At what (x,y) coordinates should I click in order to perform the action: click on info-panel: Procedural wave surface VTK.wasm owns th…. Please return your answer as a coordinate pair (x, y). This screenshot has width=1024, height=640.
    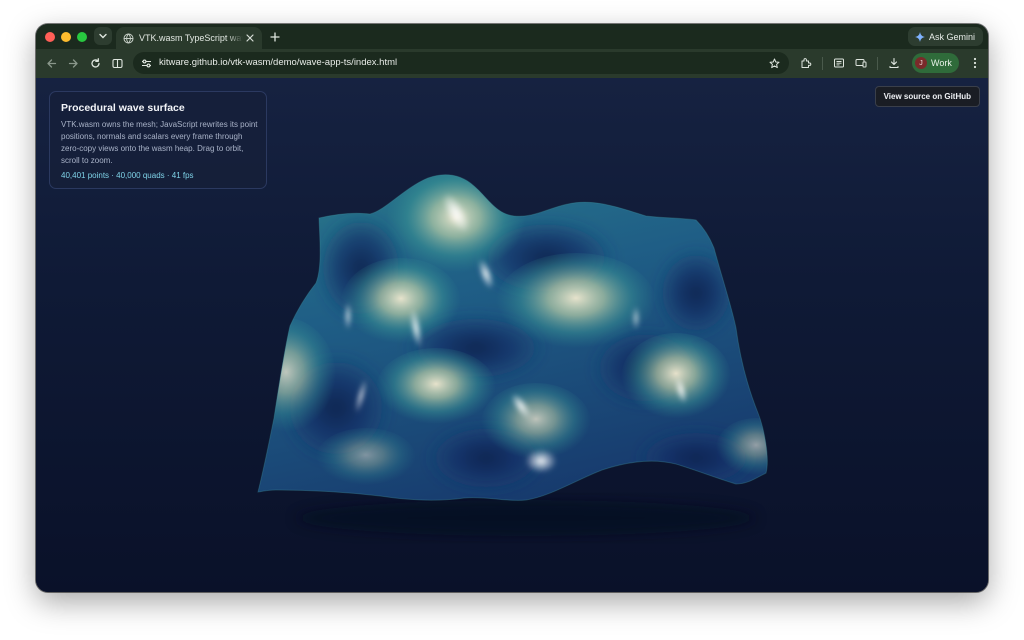
    Looking at the image, I should click on (158, 140).